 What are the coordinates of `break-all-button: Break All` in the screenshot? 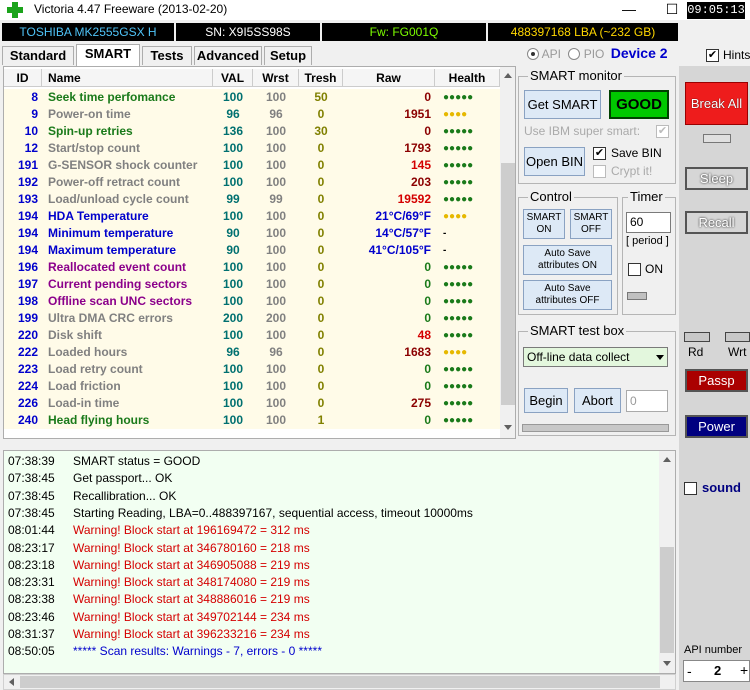 It's located at (716, 103).